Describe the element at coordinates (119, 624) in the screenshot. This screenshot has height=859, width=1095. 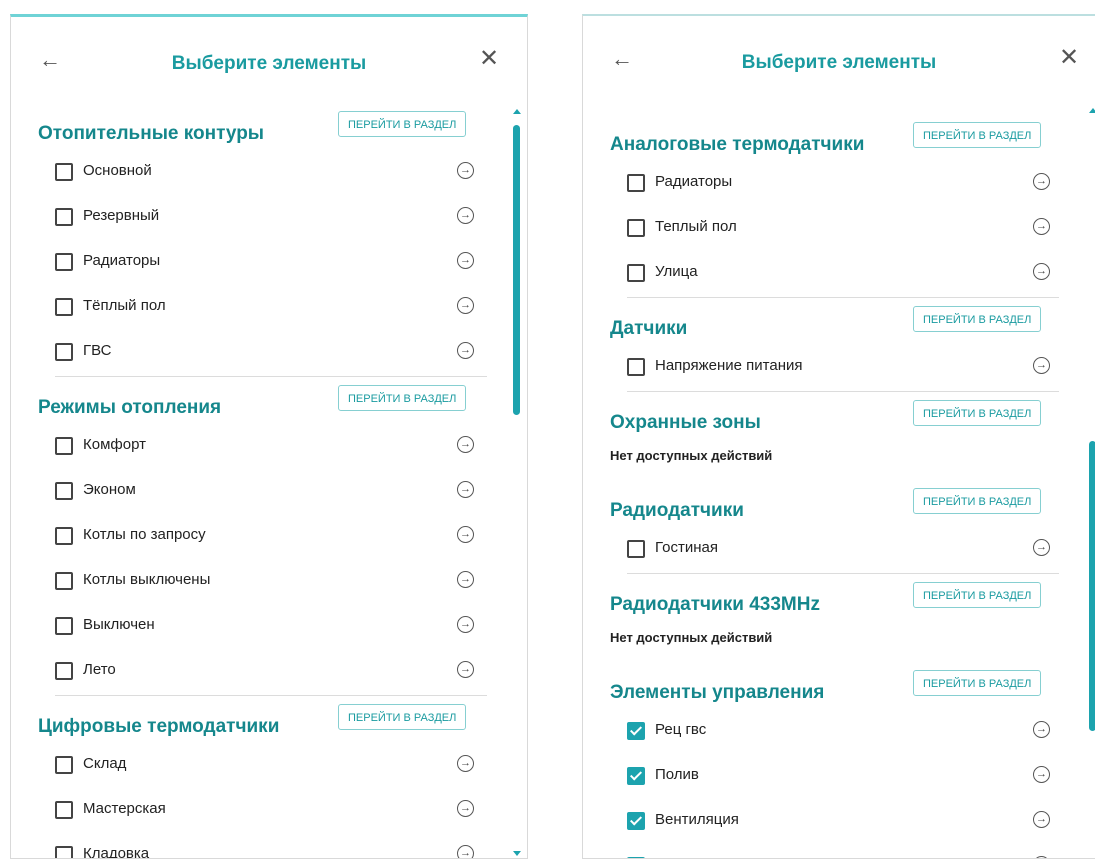
I see `item-label: Выключен` at that location.